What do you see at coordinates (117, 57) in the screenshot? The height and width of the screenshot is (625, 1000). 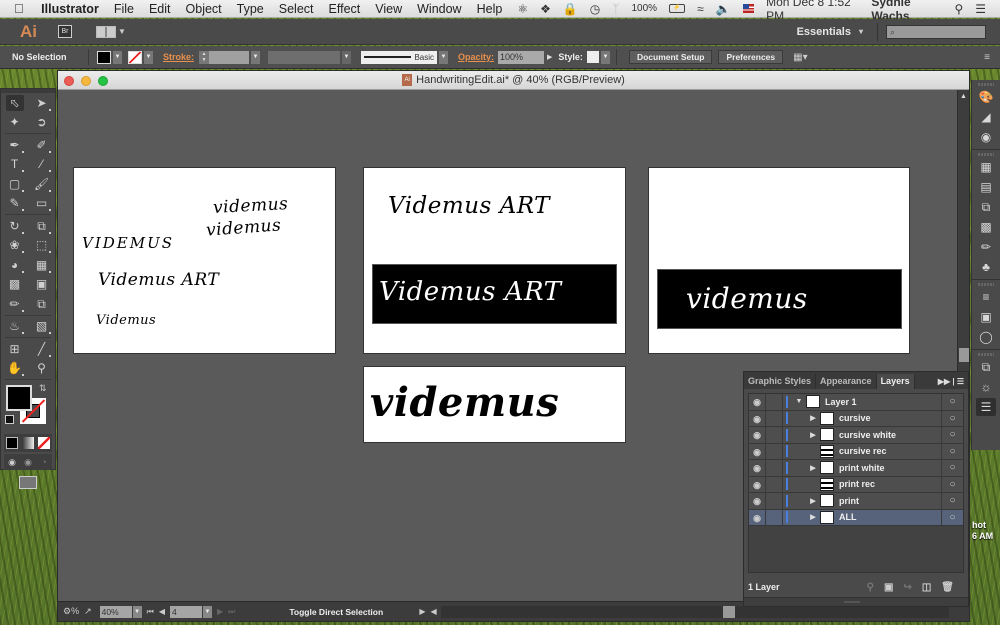 I see `fill-dropdown: ▼` at bounding box center [117, 57].